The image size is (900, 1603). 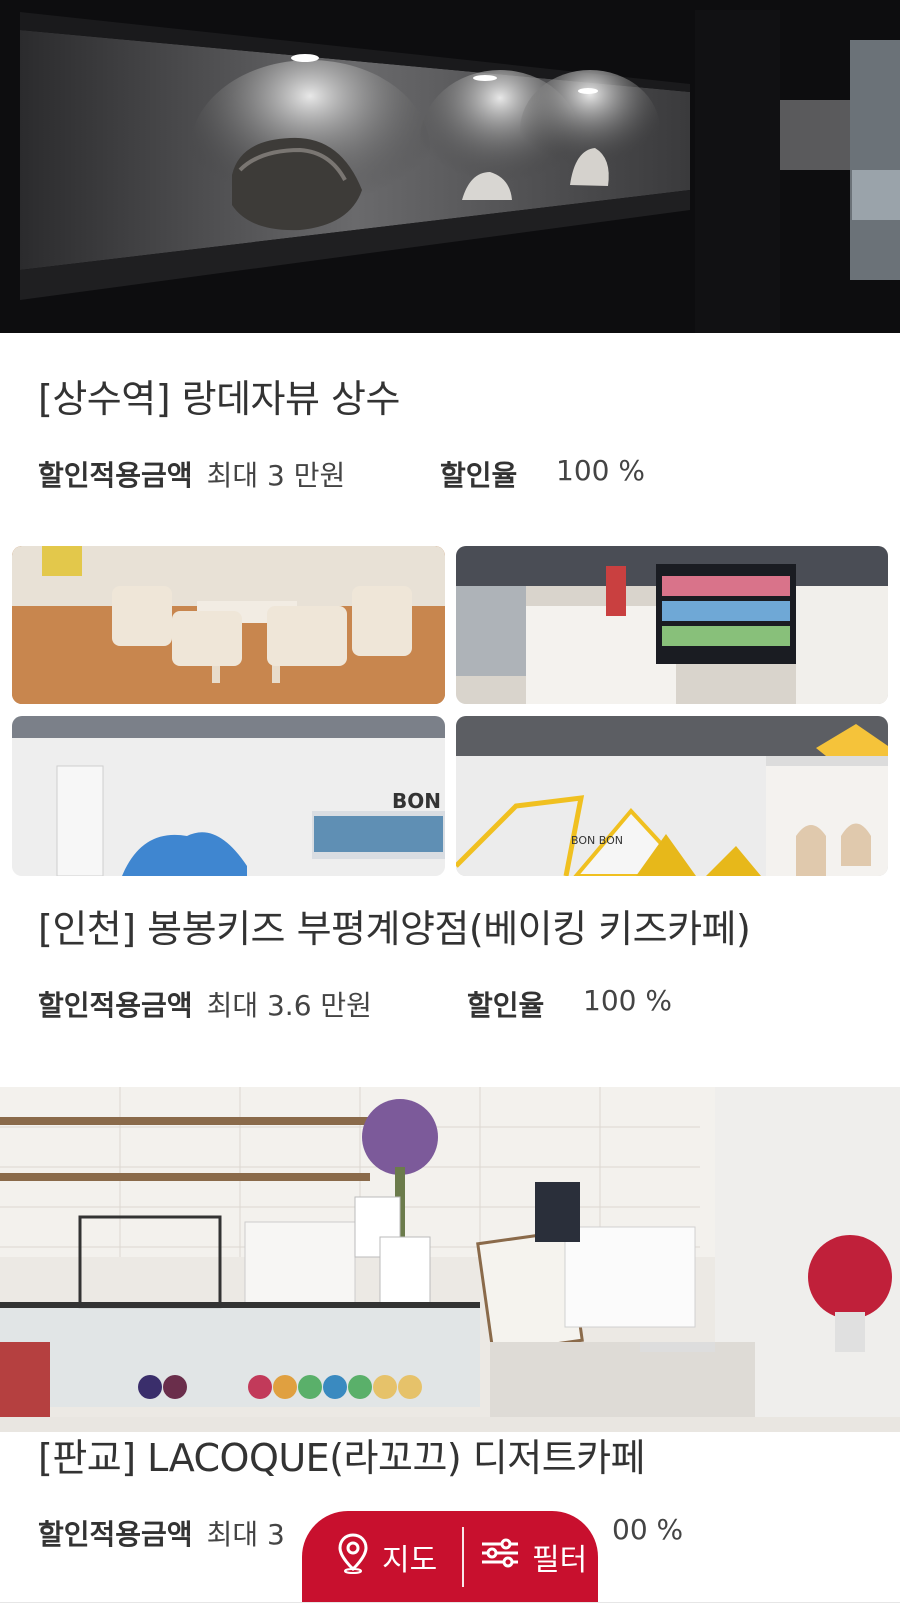 I want to click on cafe-counter-photo, so click(x=672, y=625).